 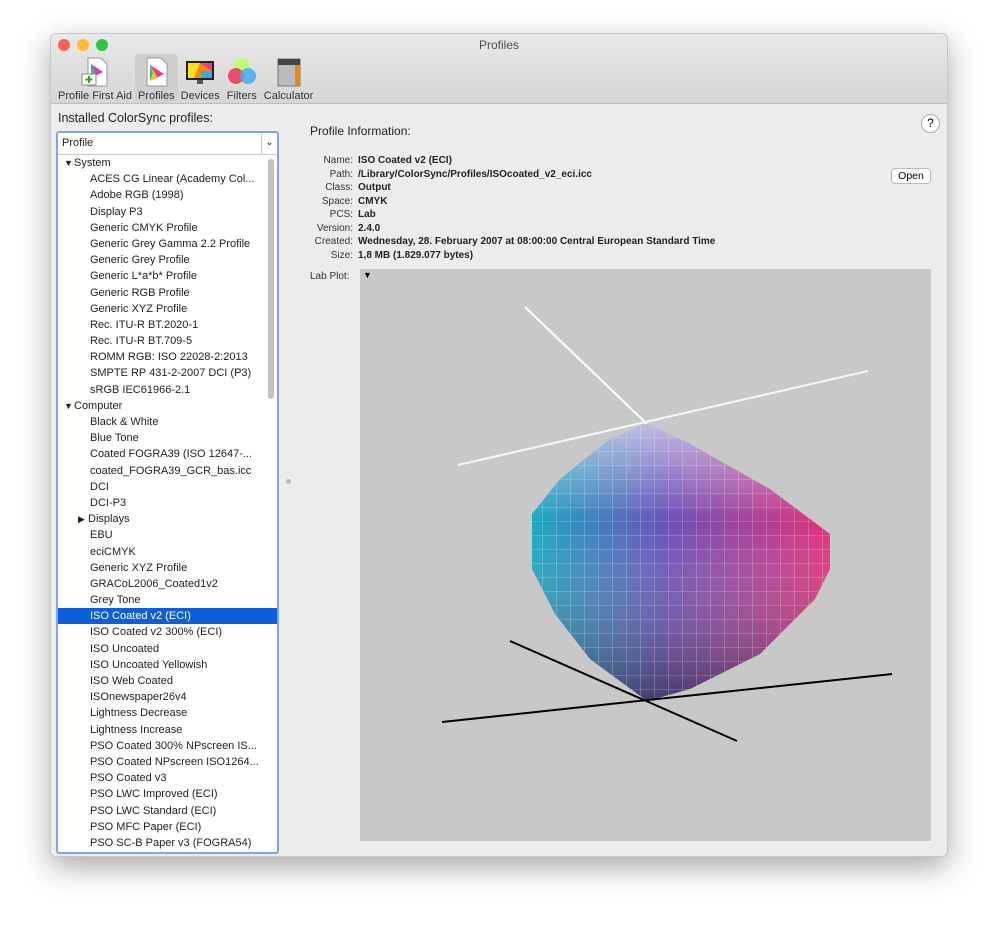 I want to click on profile-list-item: Black & White, so click(x=167, y=422).